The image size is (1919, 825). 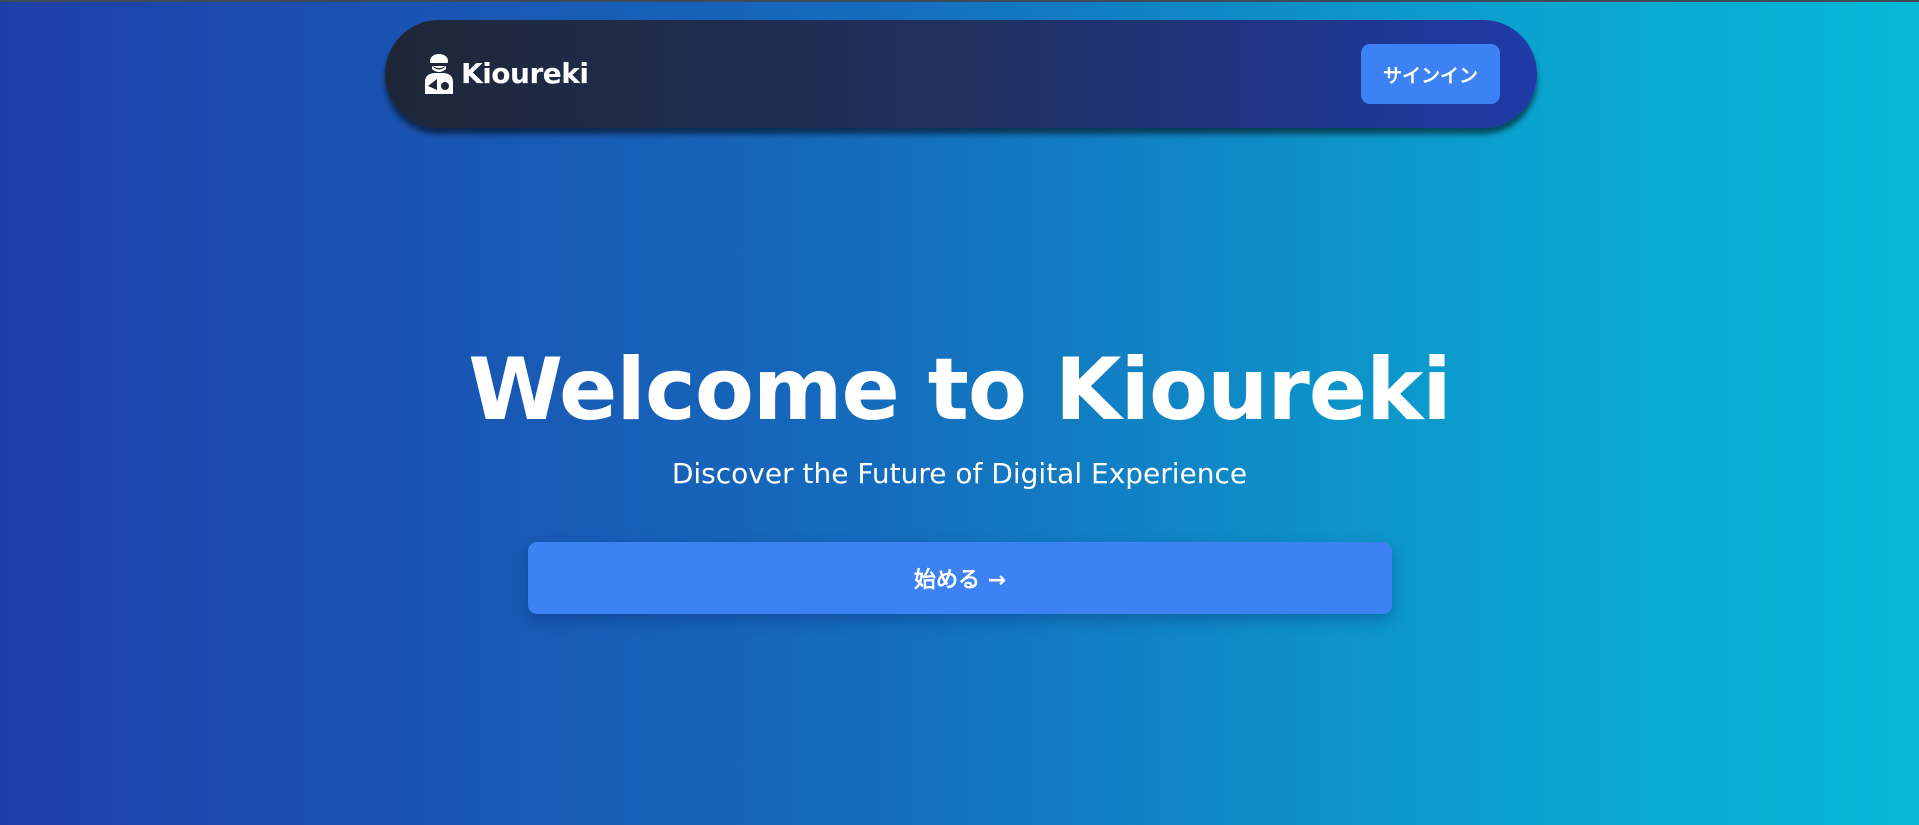 I want to click on worker-icon, so click(x=439, y=74).